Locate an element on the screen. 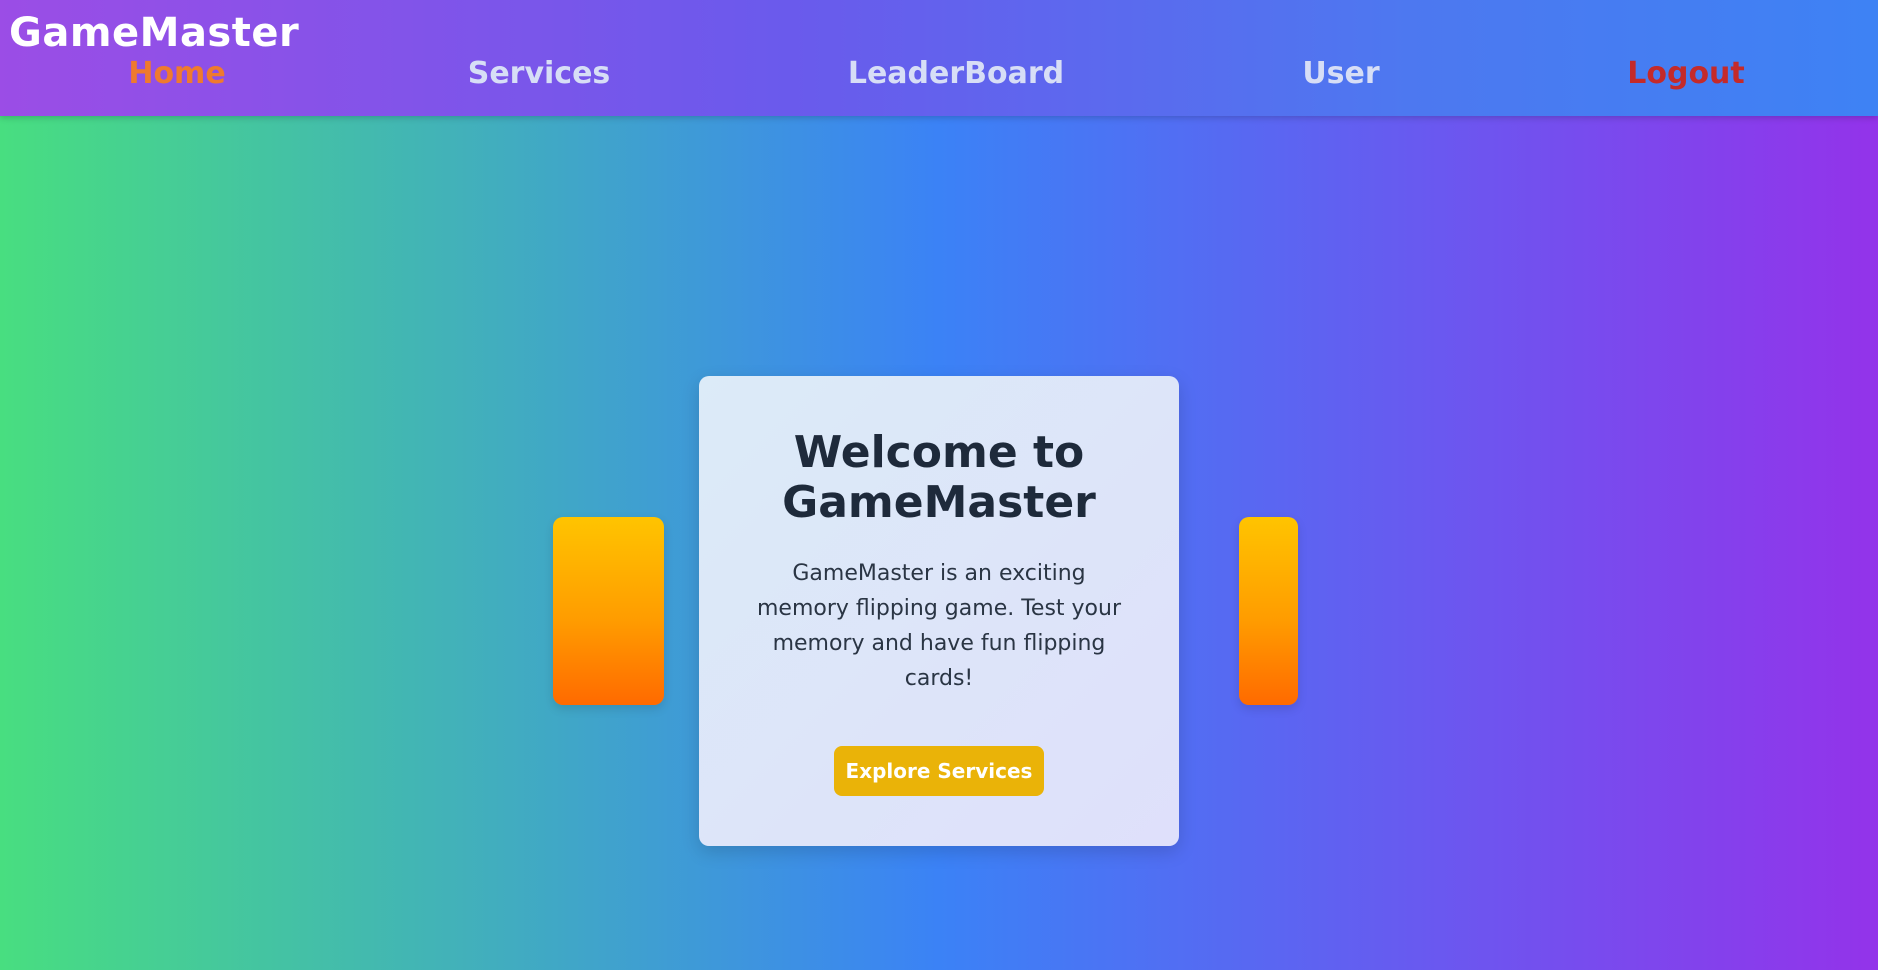 The image size is (1878, 970). welcome-title: Welcome to GameMaster is located at coordinates (939, 478).